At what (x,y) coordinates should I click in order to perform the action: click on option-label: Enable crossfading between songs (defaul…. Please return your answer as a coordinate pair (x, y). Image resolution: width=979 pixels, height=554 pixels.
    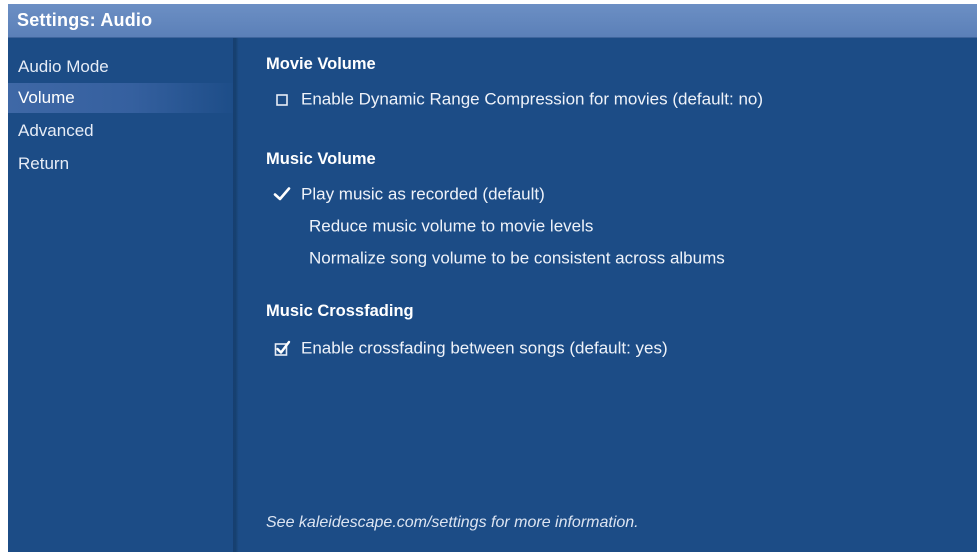
    Looking at the image, I should click on (484, 348).